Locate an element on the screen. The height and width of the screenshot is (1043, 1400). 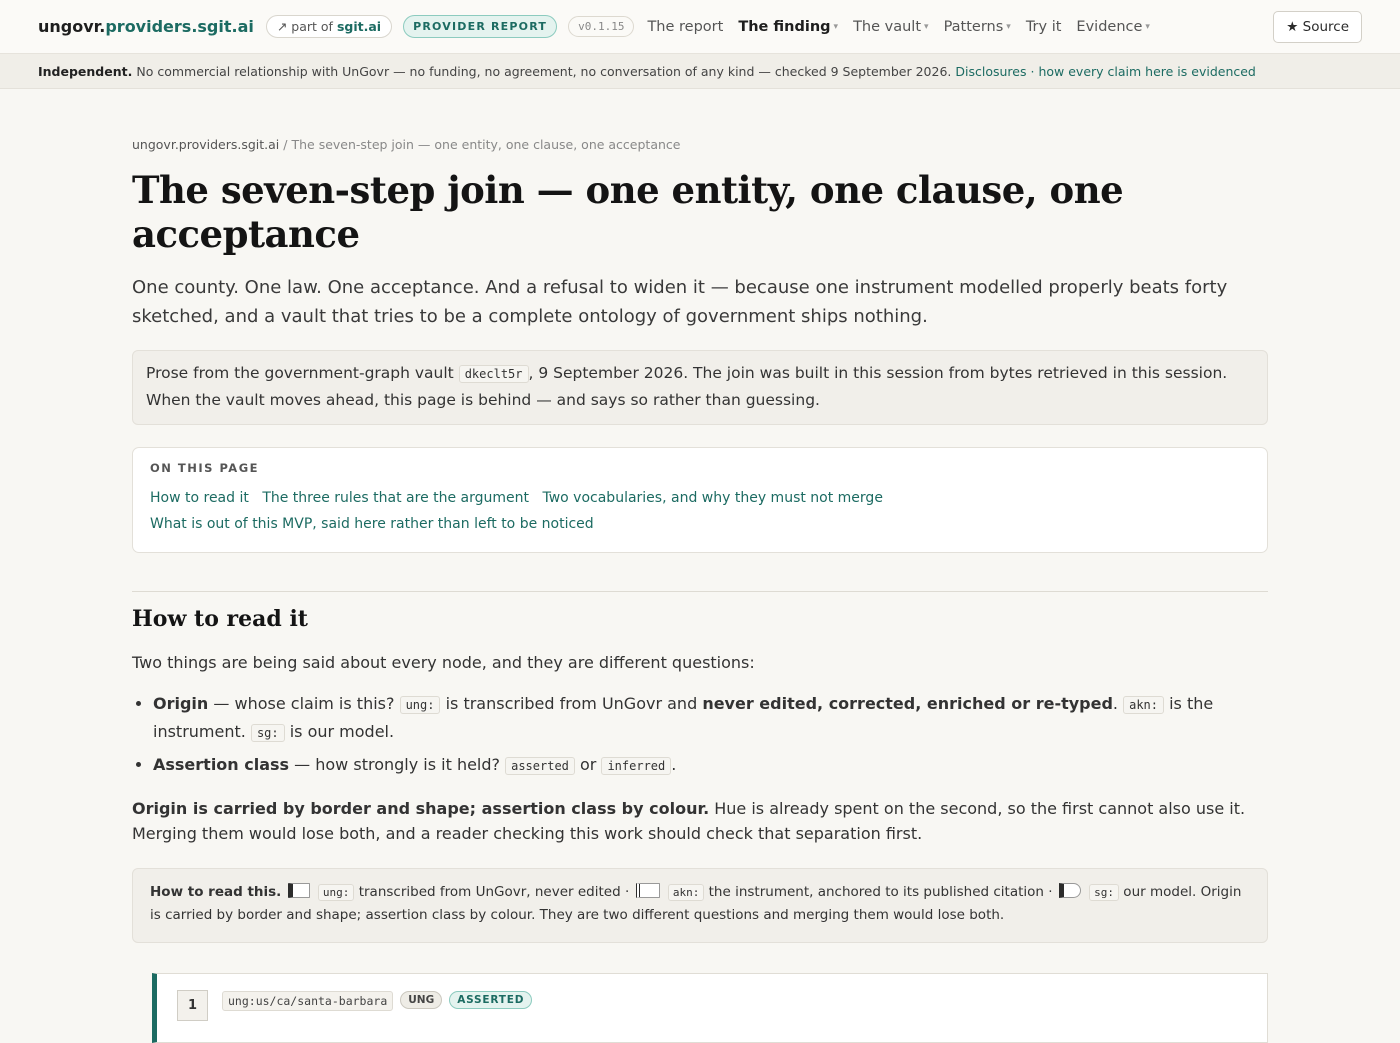
nav-label: The finding is located at coordinates (784, 26).